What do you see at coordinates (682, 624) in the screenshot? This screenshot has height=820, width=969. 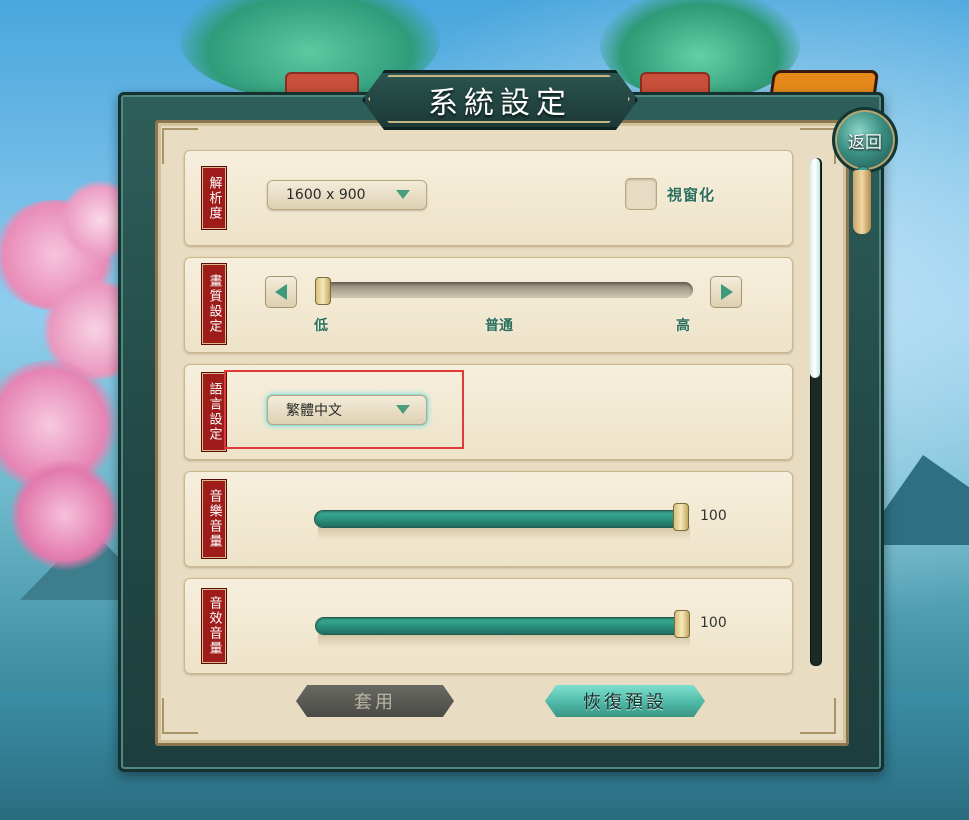 I see `sfx-volume-slider-thumb` at bounding box center [682, 624].